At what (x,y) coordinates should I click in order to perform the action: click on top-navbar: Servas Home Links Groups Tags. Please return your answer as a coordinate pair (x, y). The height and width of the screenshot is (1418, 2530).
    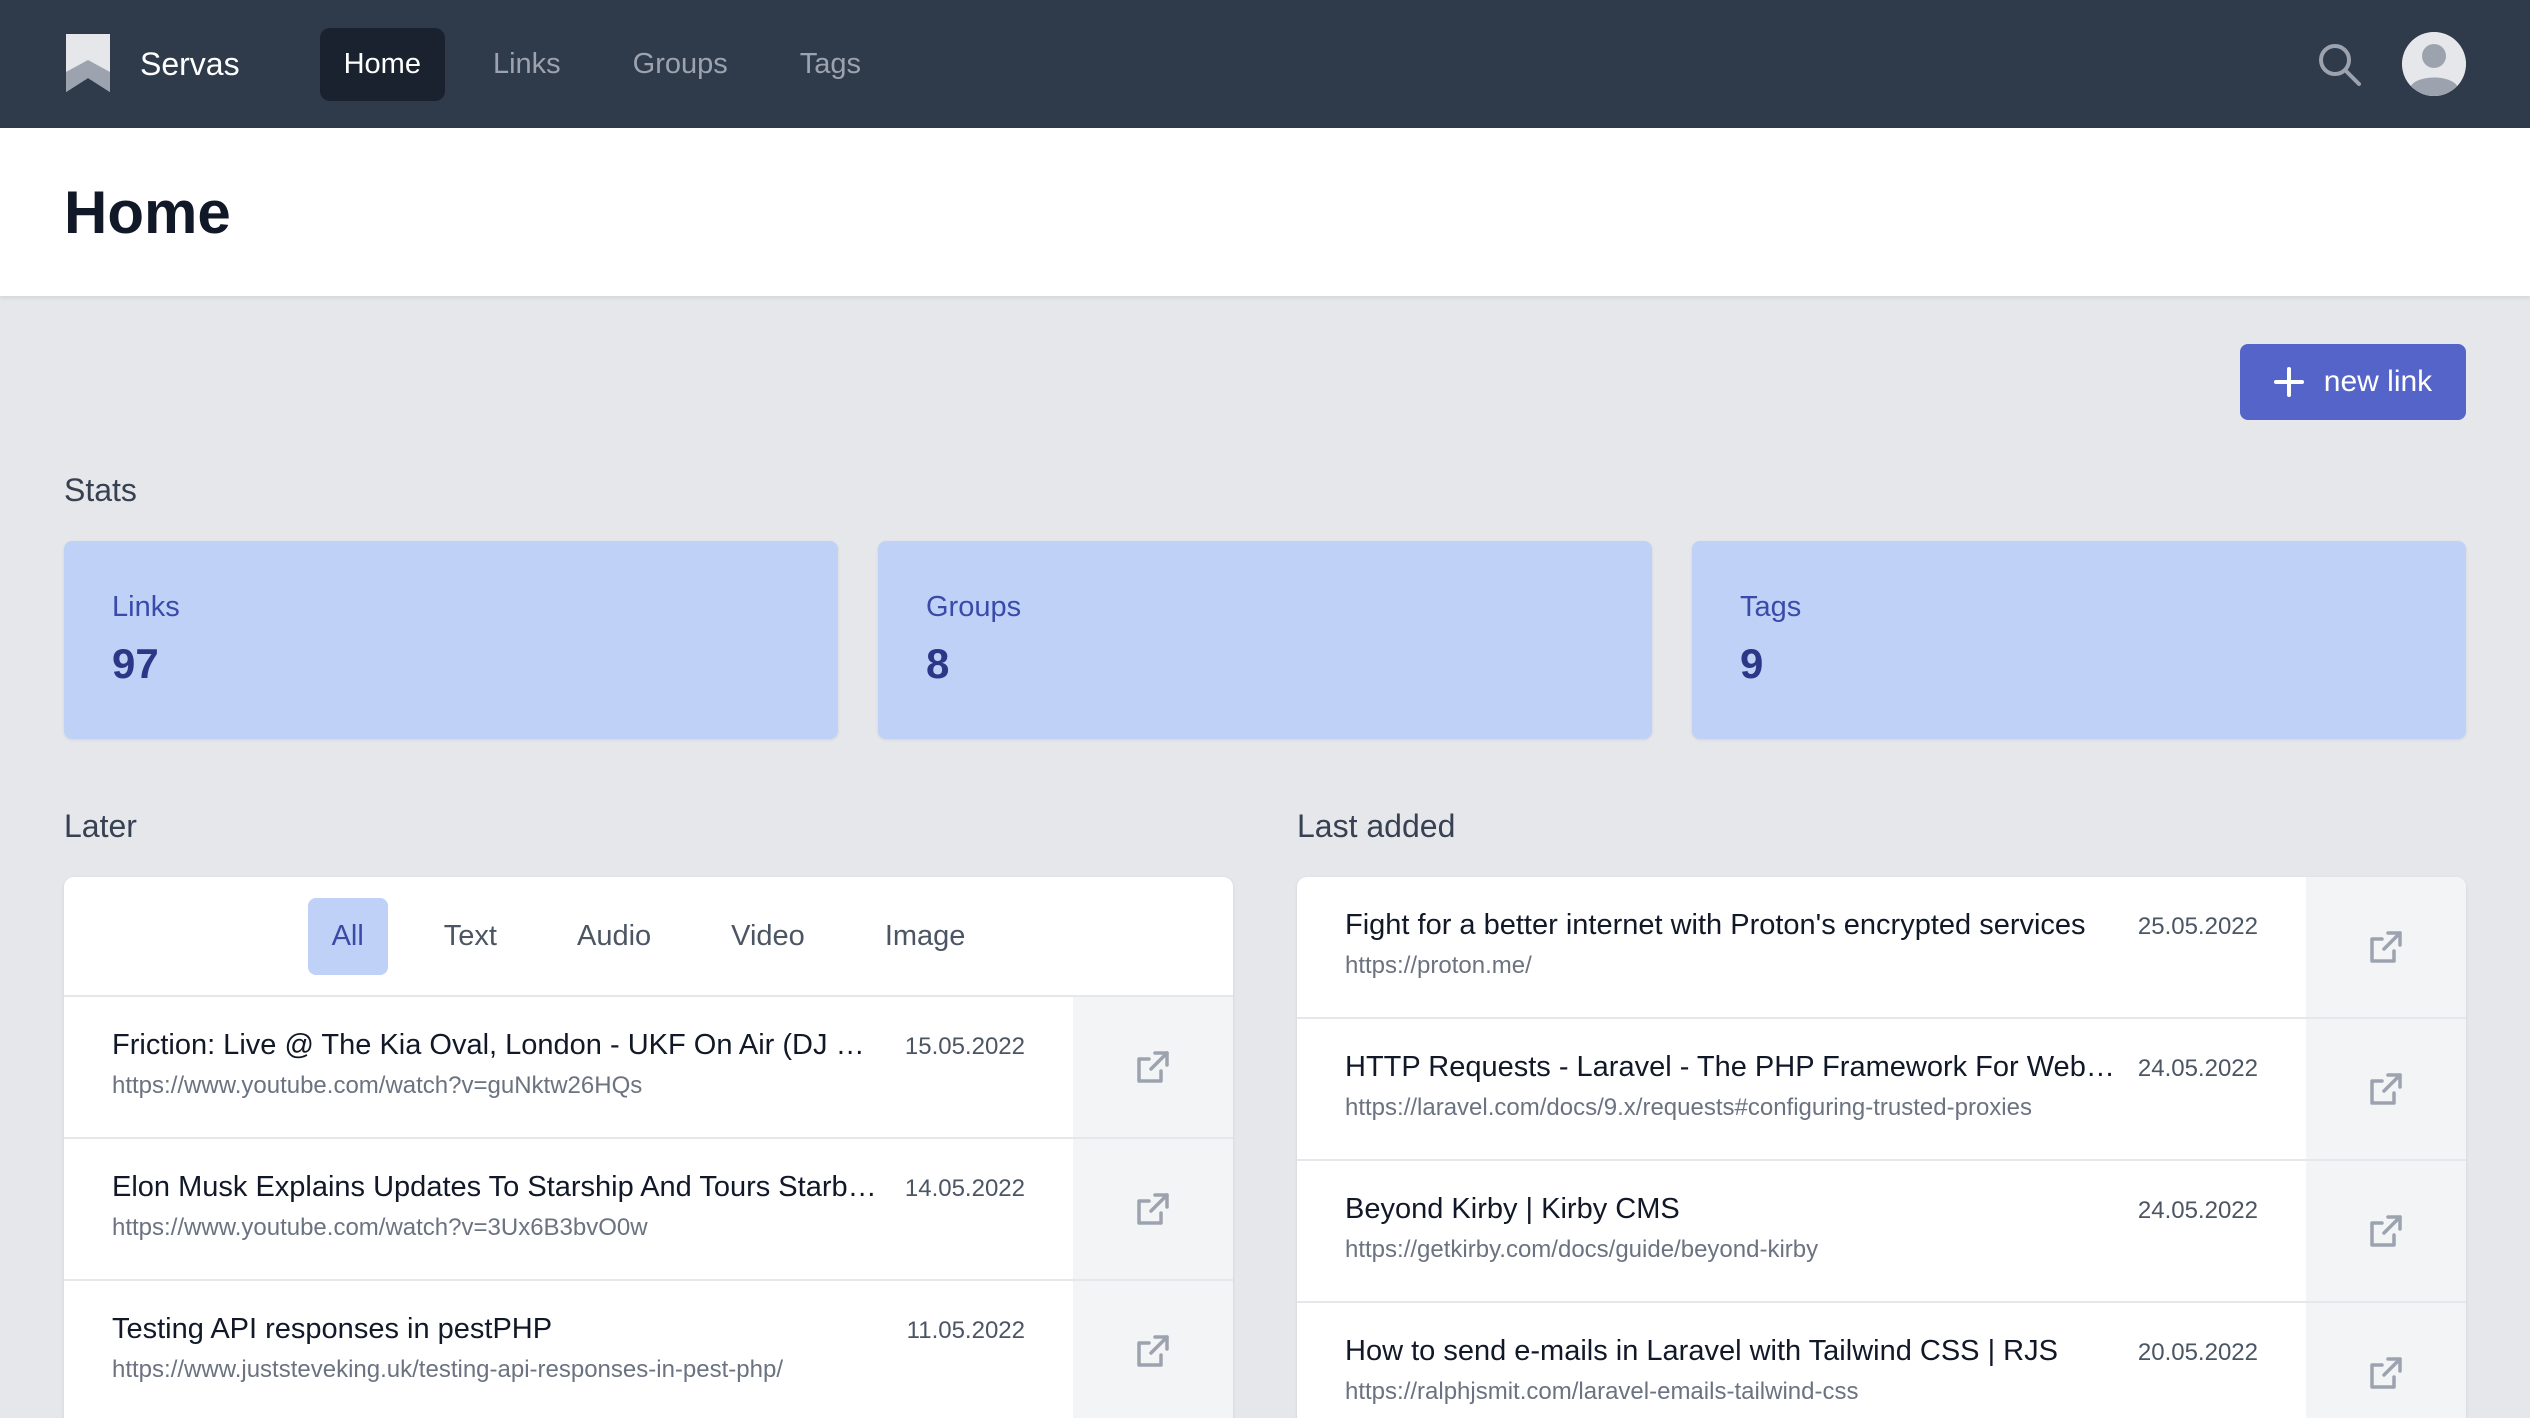
    Looking at the image, I should click on (1265, 64).